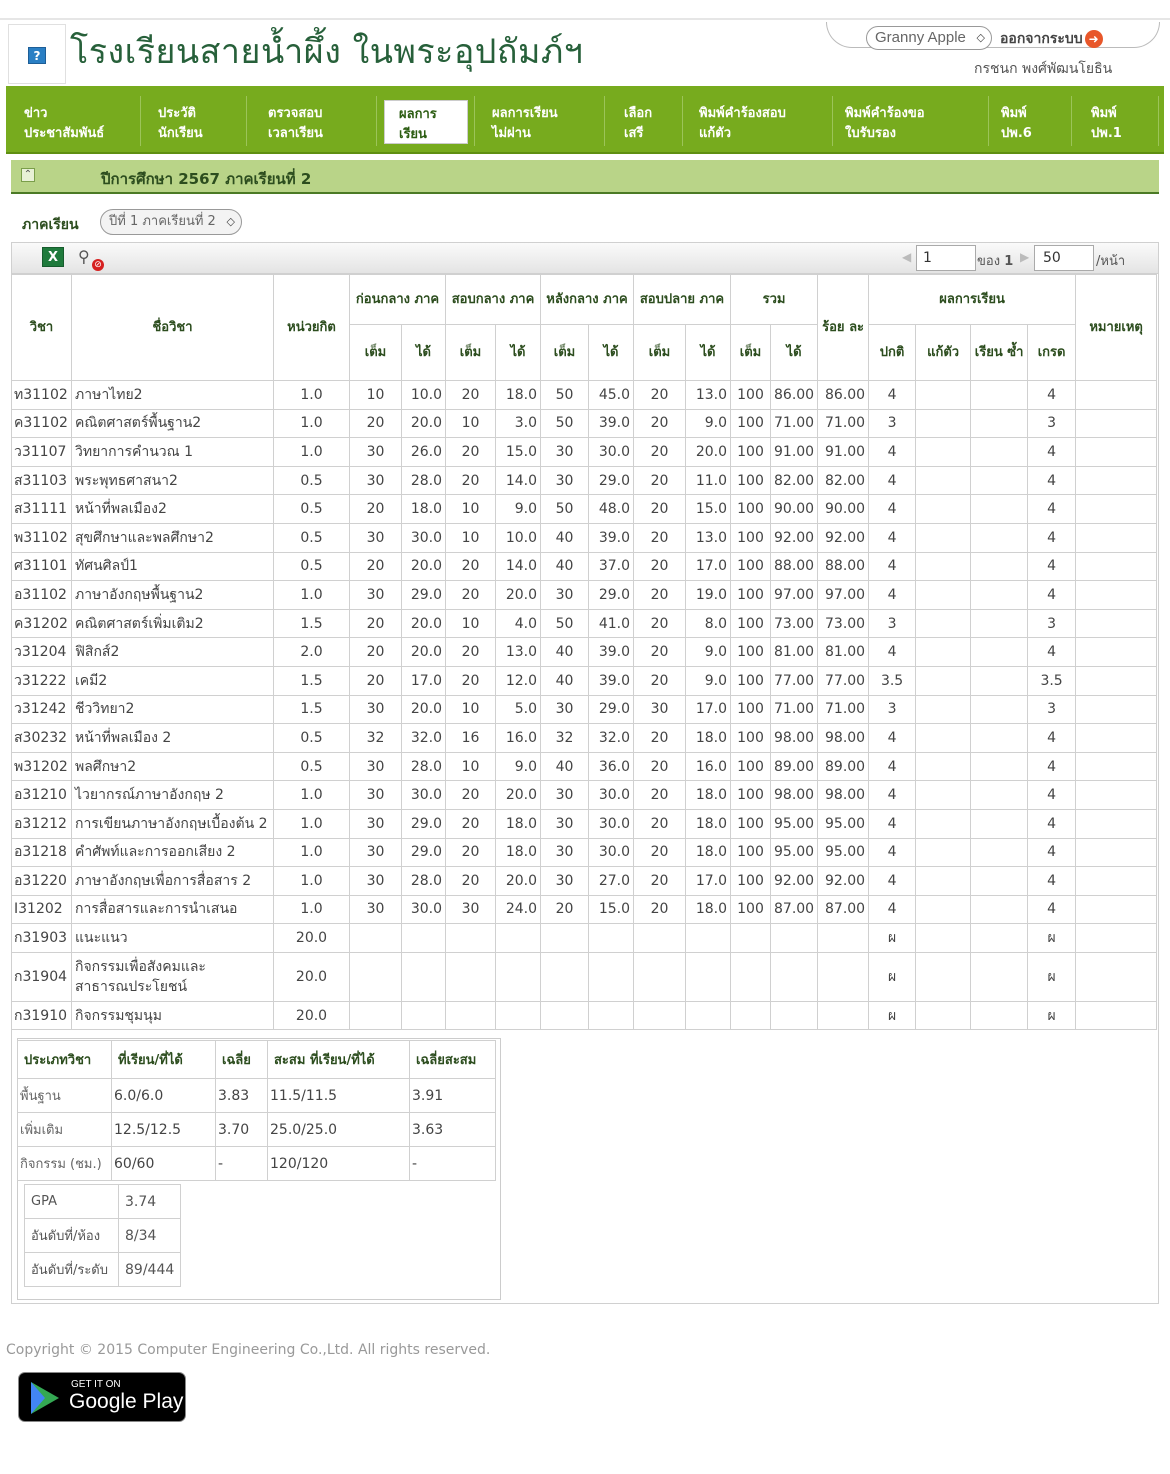  Describe the element at coordinates (999, 352) in the screenshot. I see `col-repeat: เรียน ซ้ำ` at that location.